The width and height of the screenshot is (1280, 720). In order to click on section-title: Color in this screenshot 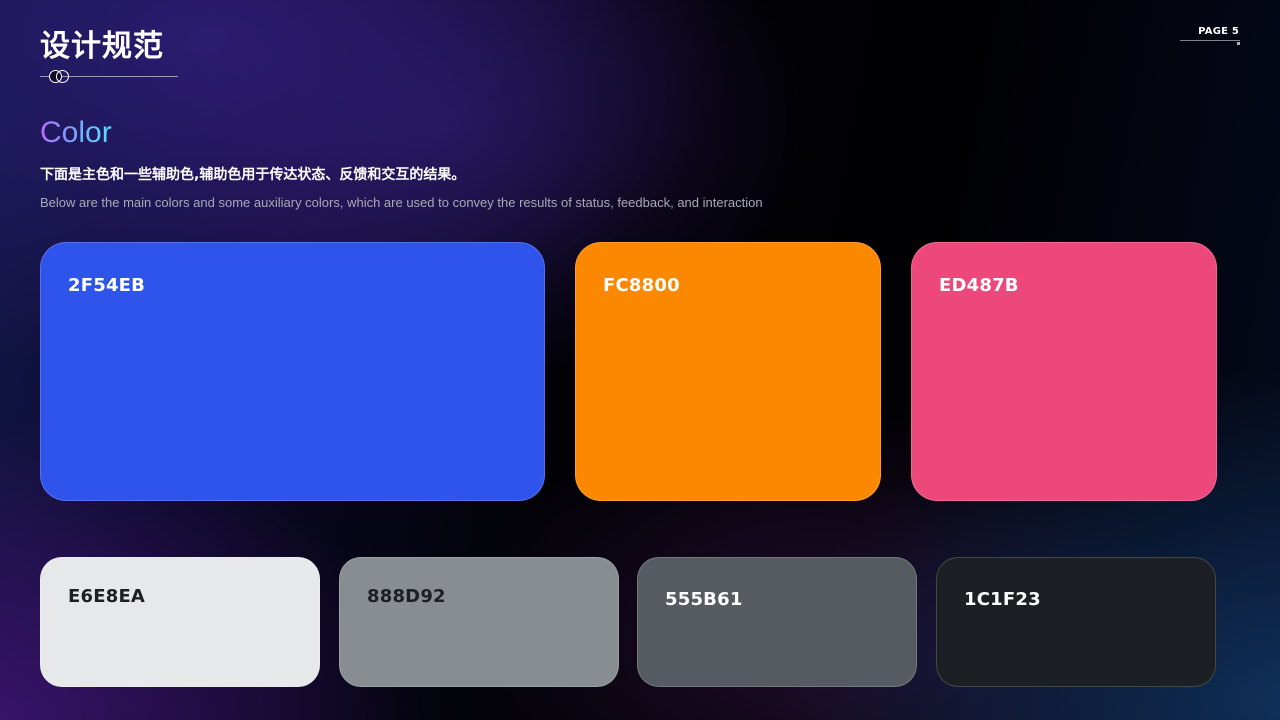, I will do `click(76, 133)`.